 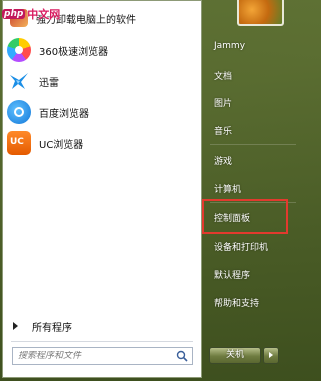 What do you see at coordinates (19, 112) in the screenshot?
I see `baidu-browser-icon` at bounding box center [19, 112].